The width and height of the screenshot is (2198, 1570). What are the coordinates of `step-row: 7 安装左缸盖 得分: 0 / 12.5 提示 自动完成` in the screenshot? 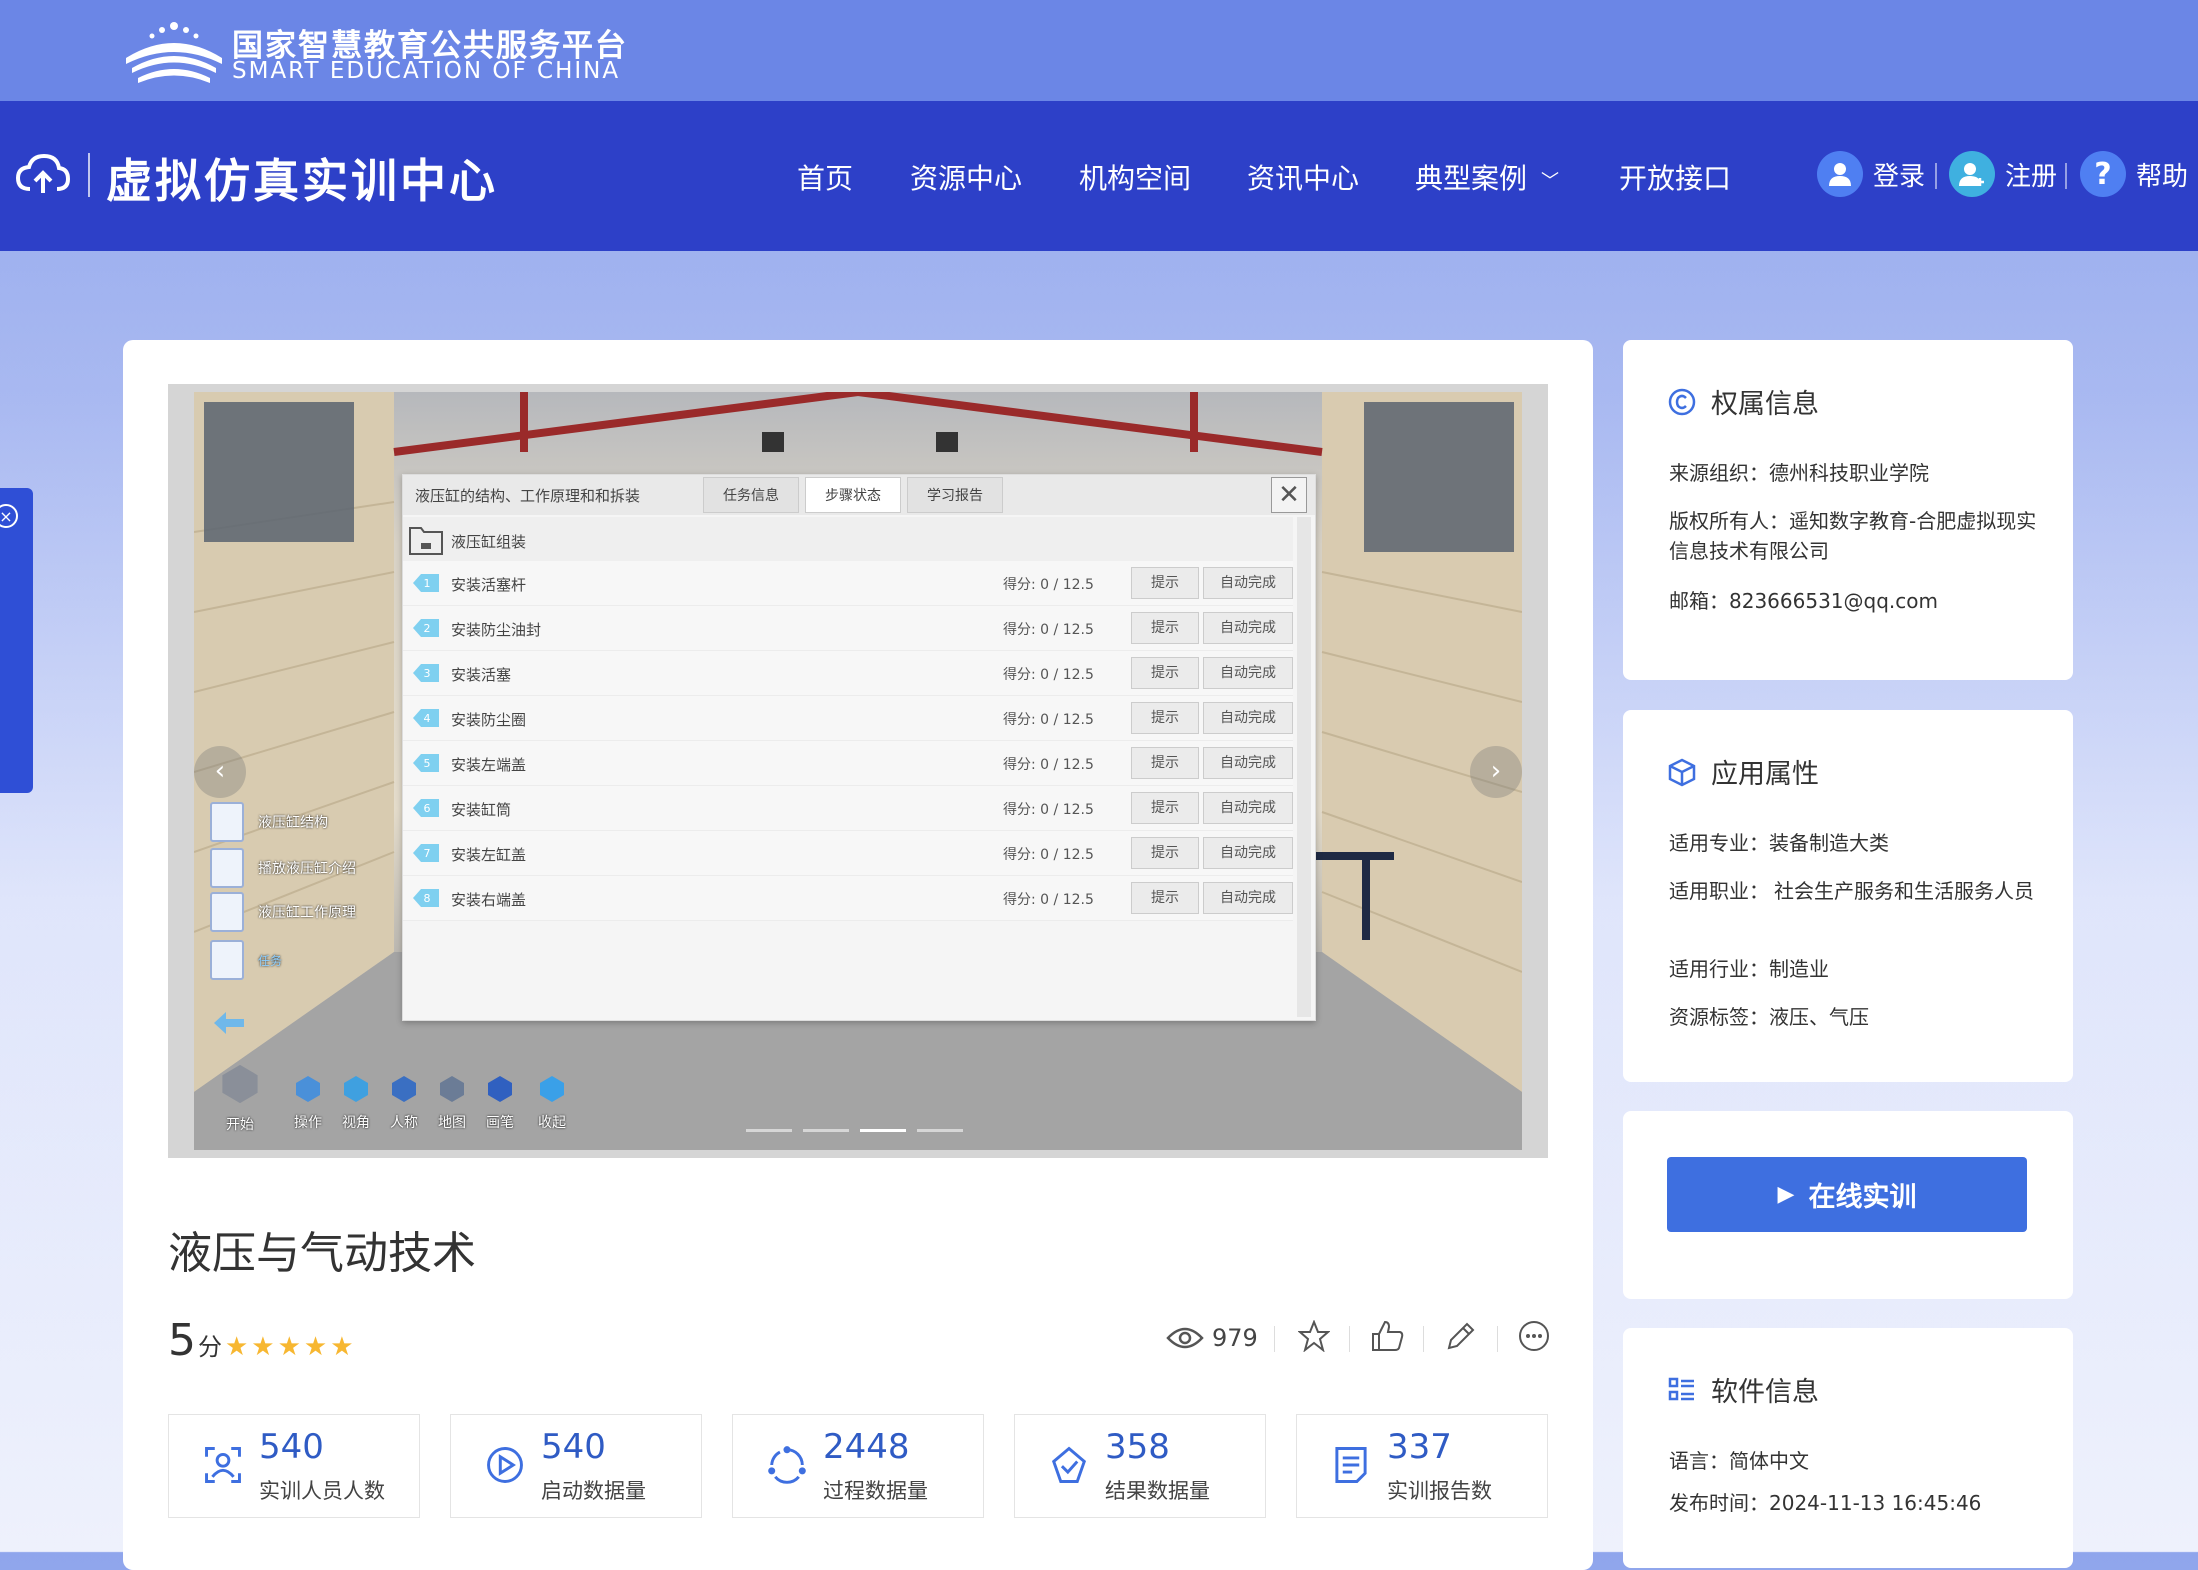 It's located at (848, 853).